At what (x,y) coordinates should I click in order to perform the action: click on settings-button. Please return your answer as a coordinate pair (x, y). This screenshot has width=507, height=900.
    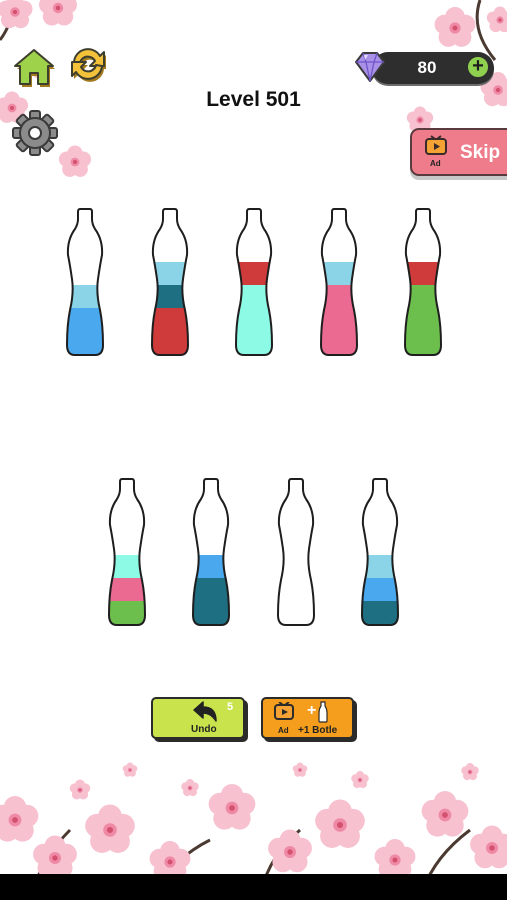
    Looking at the image, I should click on (35, 133).